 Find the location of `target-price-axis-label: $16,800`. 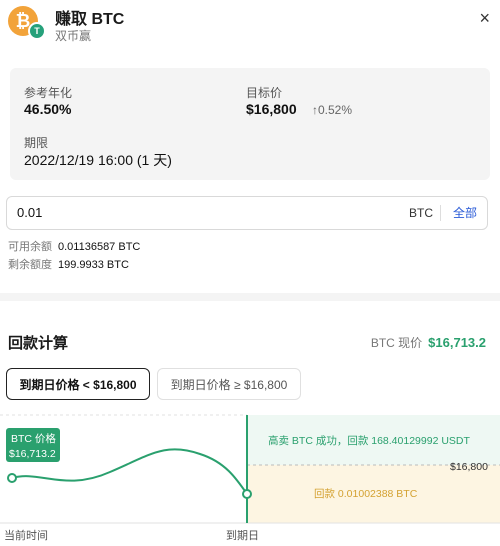

target-price-axis-label: $16,800 is located at coordinates (469, 467).